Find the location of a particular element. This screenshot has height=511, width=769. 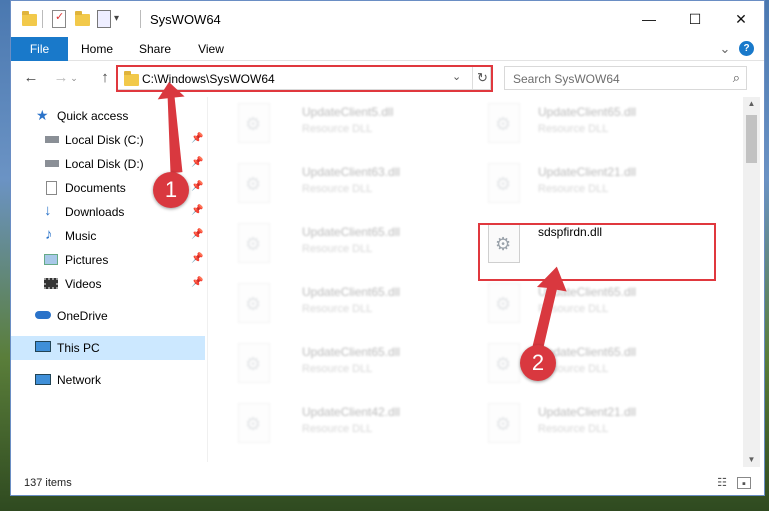

pictures-icon is located at coordinates (51, 259).